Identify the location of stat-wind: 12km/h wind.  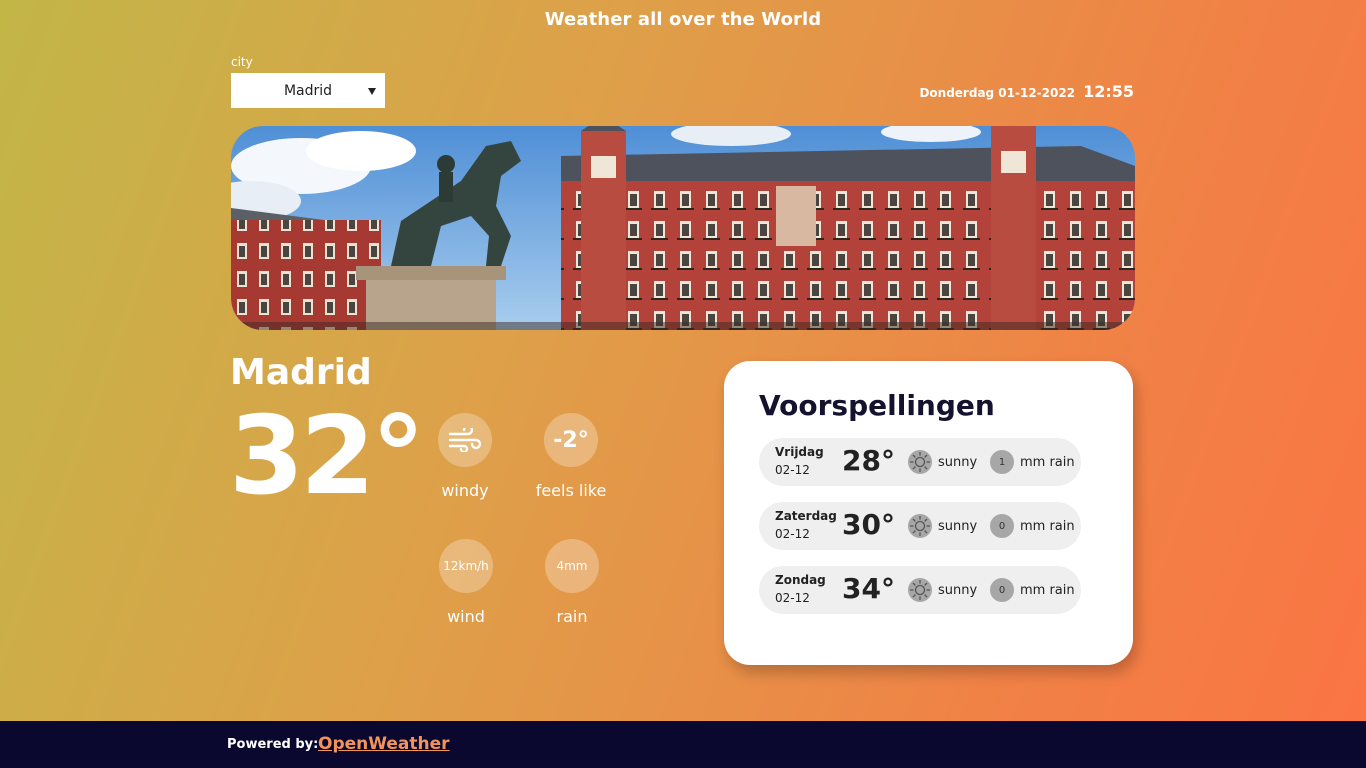
(466, 582).